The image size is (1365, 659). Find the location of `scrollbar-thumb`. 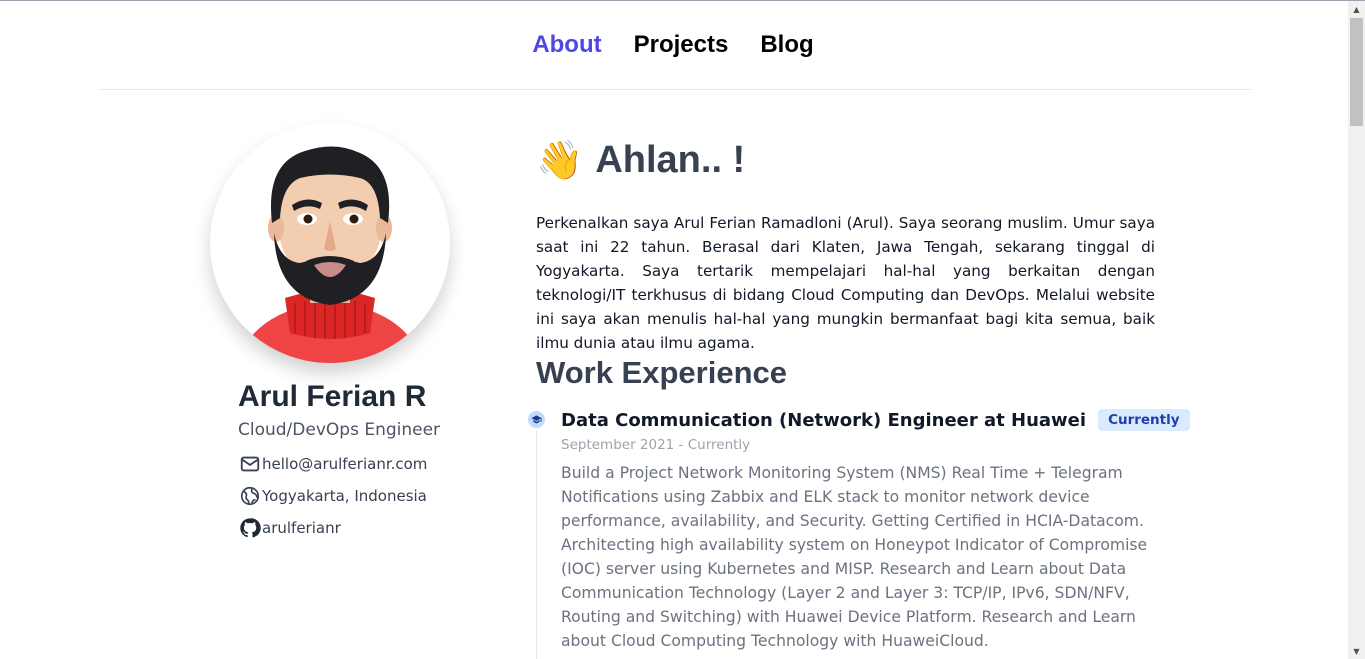

scrollbar-thumb is located at coordinates (1356, 72).